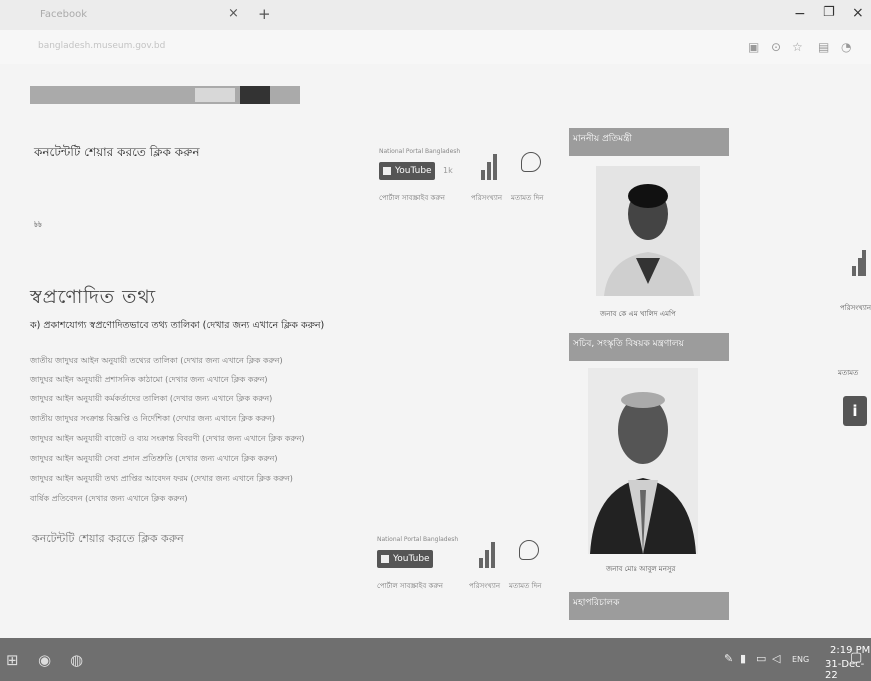  Describe the element at coordinates (145, 15) in the screenshot. I see `browser-tab: Facebook` at that location.